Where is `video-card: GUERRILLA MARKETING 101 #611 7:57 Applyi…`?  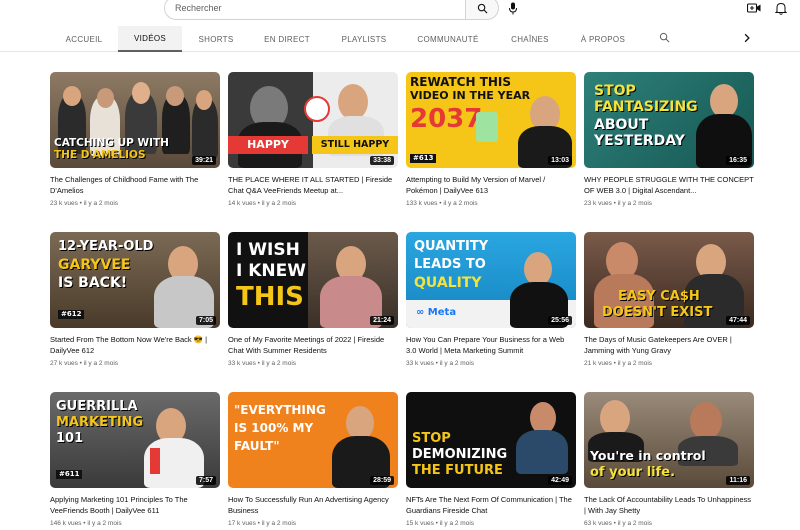
video-card: GUERRILLA MARKETING 101 #611 7:57 Applyi… is located at coordinates (135, 459).